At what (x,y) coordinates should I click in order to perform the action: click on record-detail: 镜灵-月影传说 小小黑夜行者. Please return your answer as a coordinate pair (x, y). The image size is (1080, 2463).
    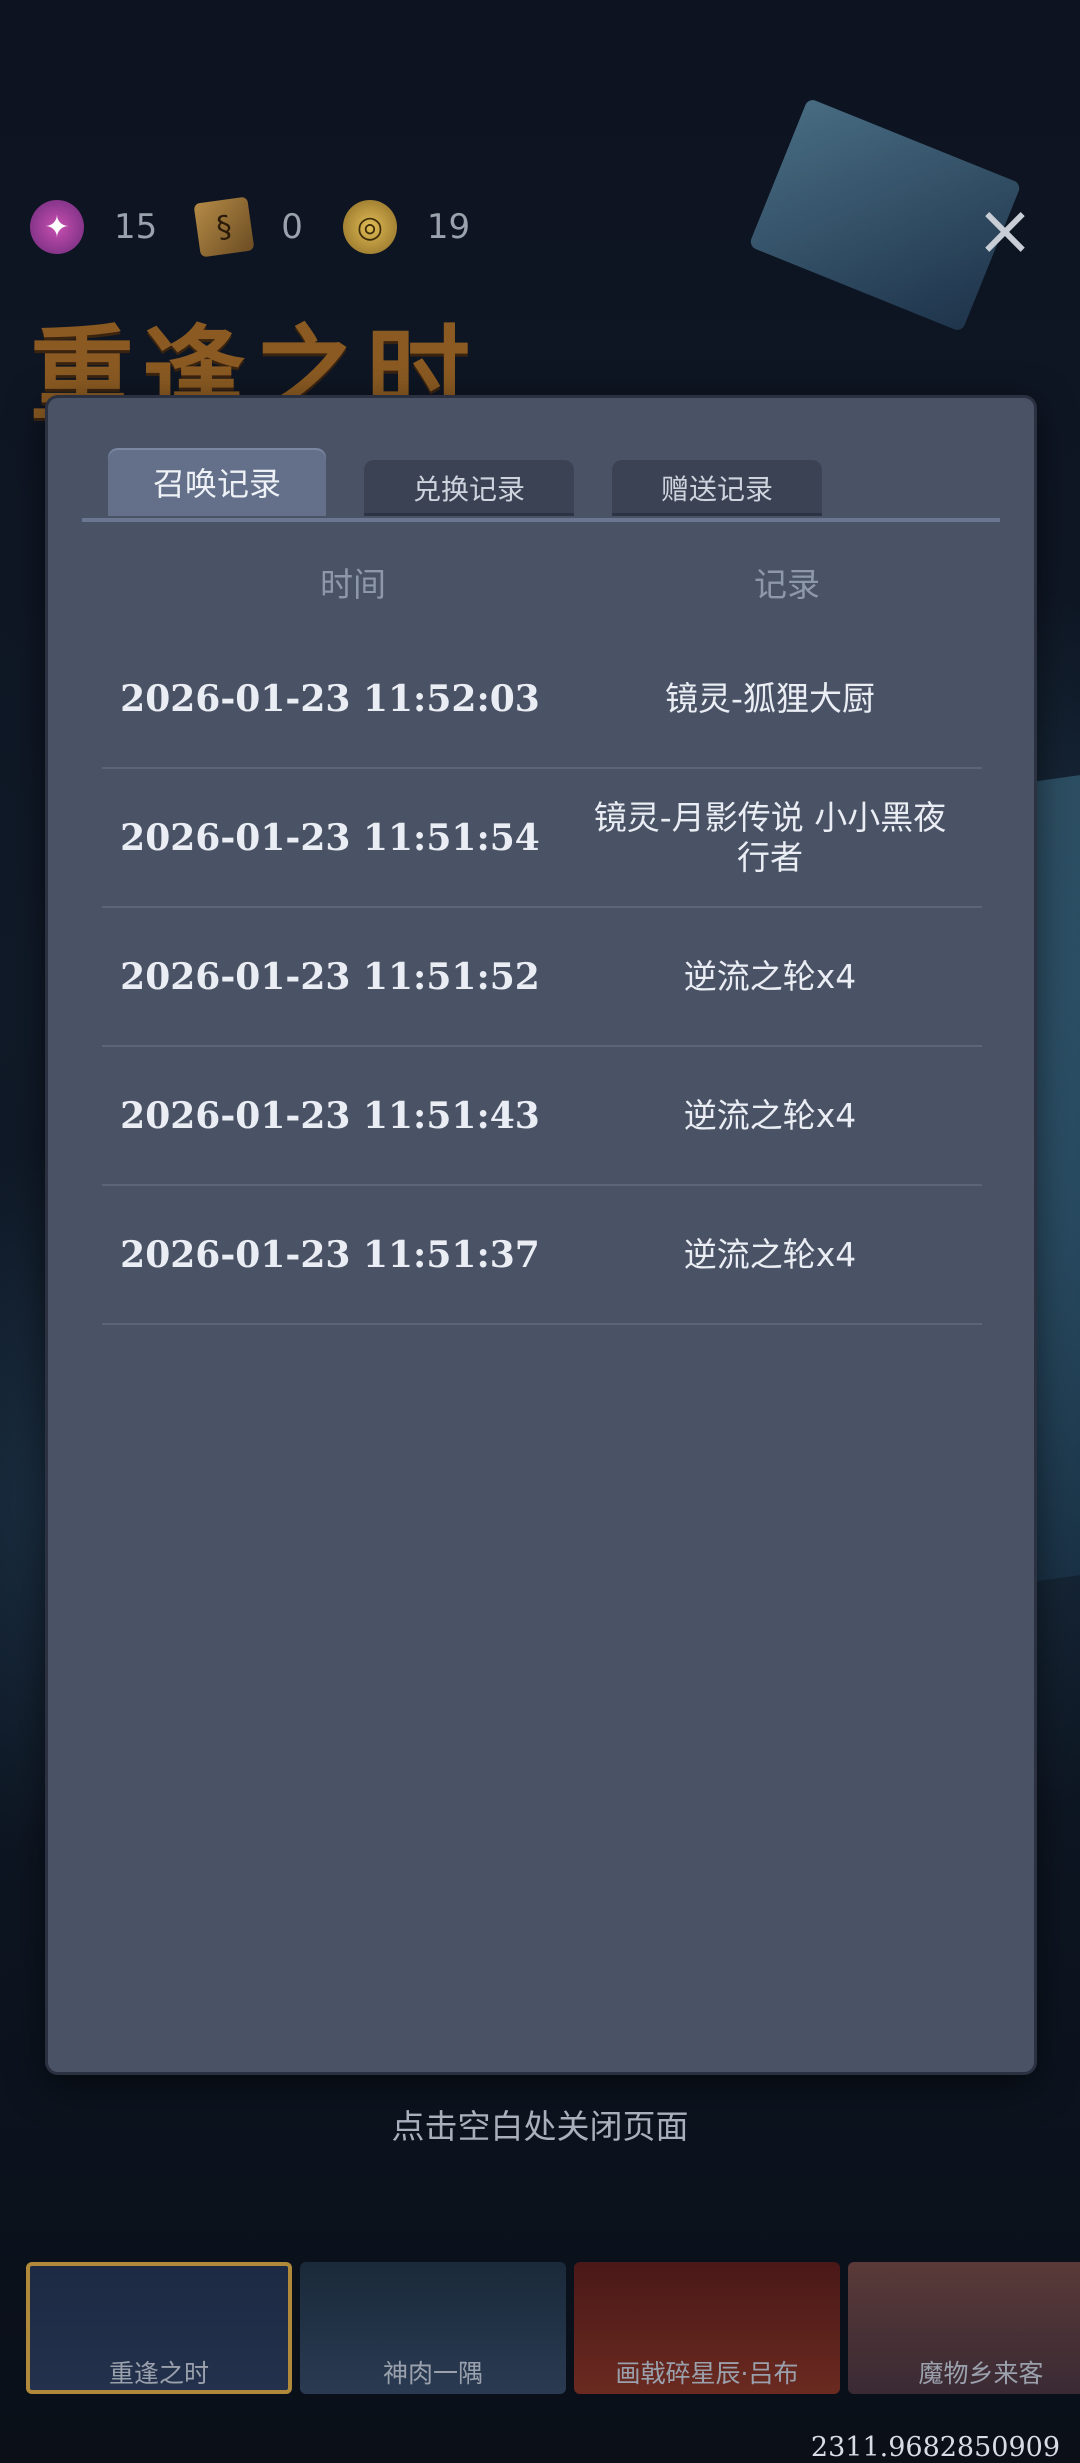
    Looking at the image, I should click on (770, 837).